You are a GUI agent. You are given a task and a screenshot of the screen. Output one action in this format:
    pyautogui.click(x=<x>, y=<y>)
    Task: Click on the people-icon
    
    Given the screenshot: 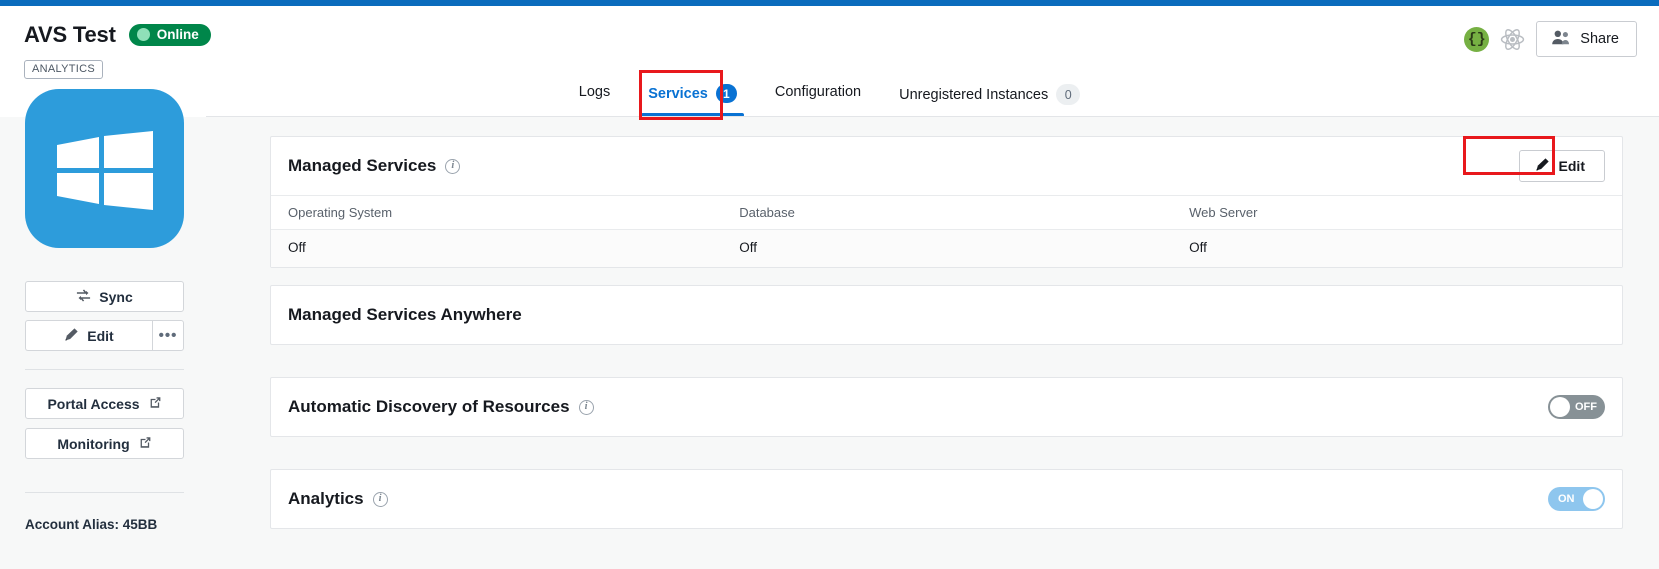 What is the action you would take?
    pyautogui.click(x=1561, y=39)
    